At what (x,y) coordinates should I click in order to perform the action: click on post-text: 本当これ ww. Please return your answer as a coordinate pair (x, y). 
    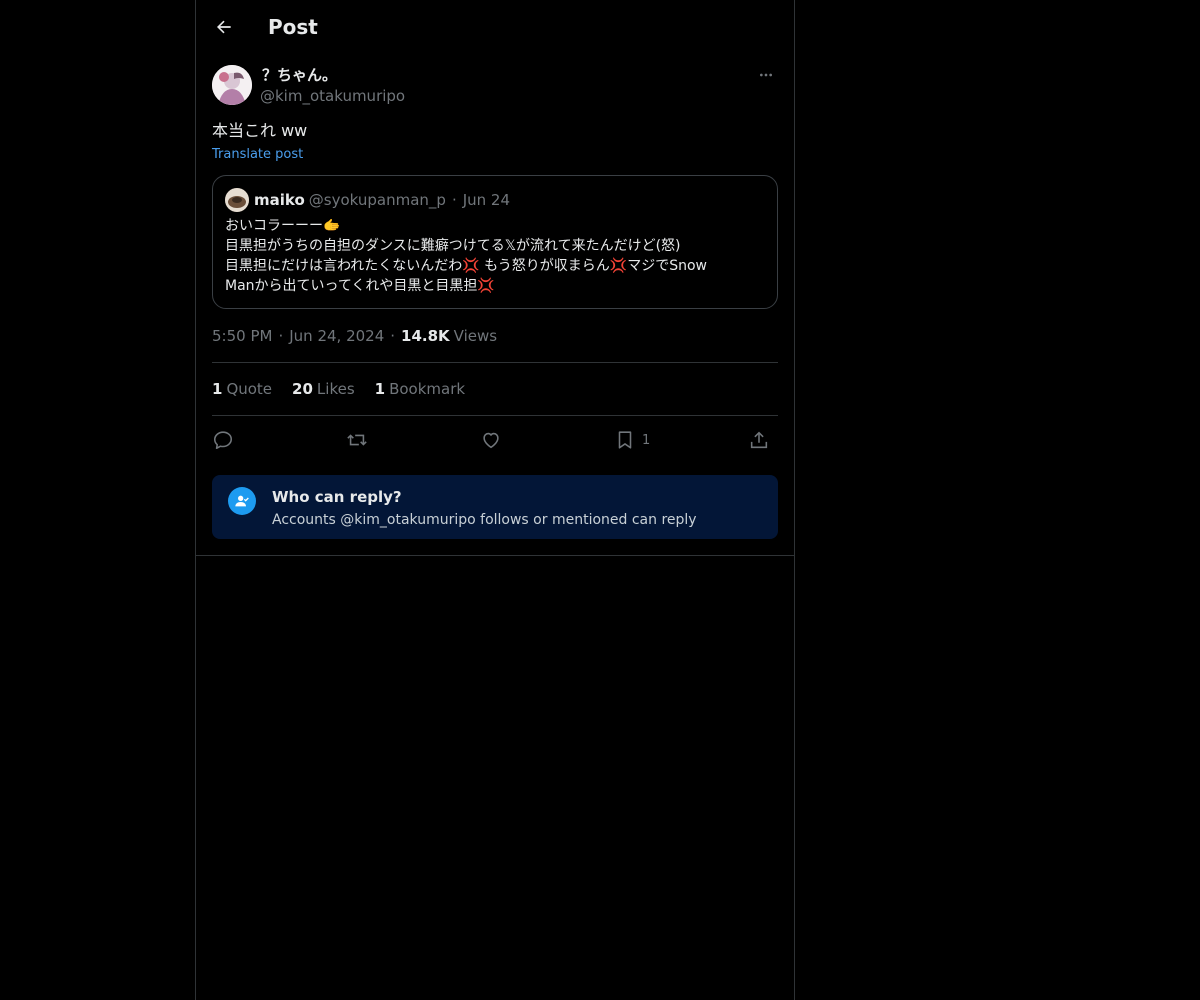
    Looking at the image, I should click on (260, 130).